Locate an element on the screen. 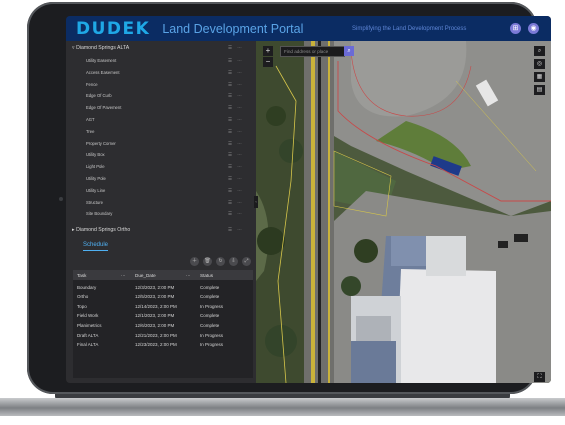 Image resolution: width=565 pixels, height=425 pixels. layer-item: Utility Pole ☰ ⋯ is located at coordinates (161, 179).